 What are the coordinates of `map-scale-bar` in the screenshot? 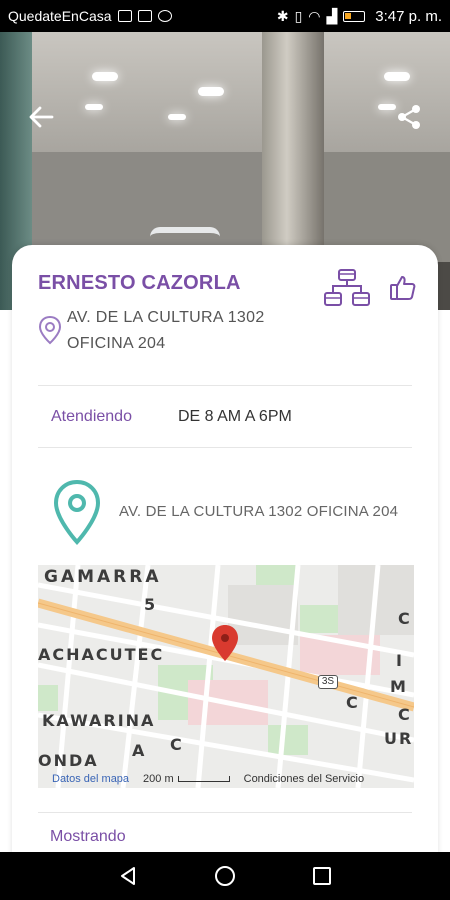 It's located at (203, 779).